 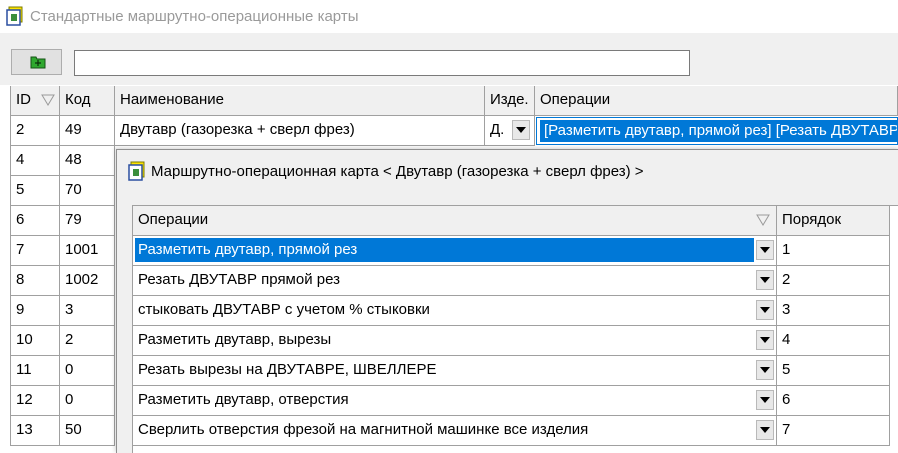 I want to click on cell-product: Д., so click(x=510, y=131).